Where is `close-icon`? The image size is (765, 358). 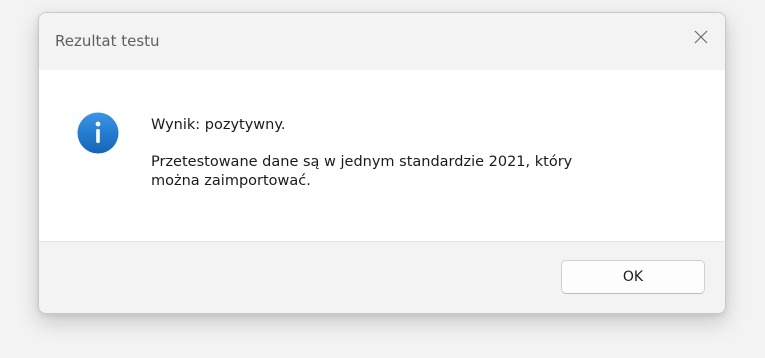
close-icon is located at coordinates (701, 37).